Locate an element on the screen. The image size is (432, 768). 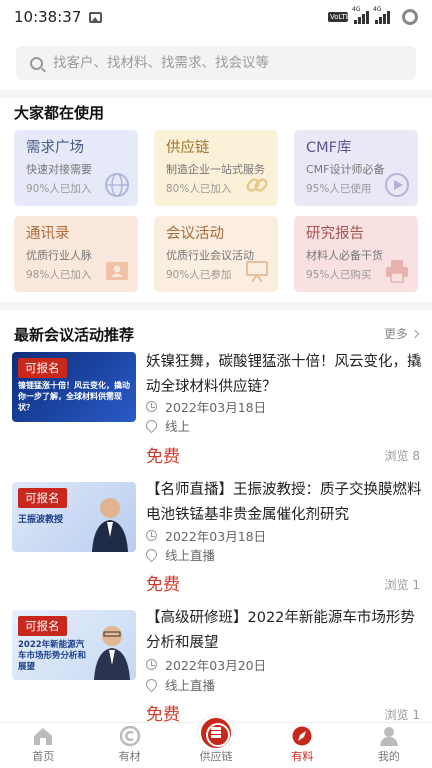
event-thumbnail: 可报名 镍锂猛涨十倍！风云变化，撬动你一步了解，全球材料供需现状？ is located at coordinates (74, 387).